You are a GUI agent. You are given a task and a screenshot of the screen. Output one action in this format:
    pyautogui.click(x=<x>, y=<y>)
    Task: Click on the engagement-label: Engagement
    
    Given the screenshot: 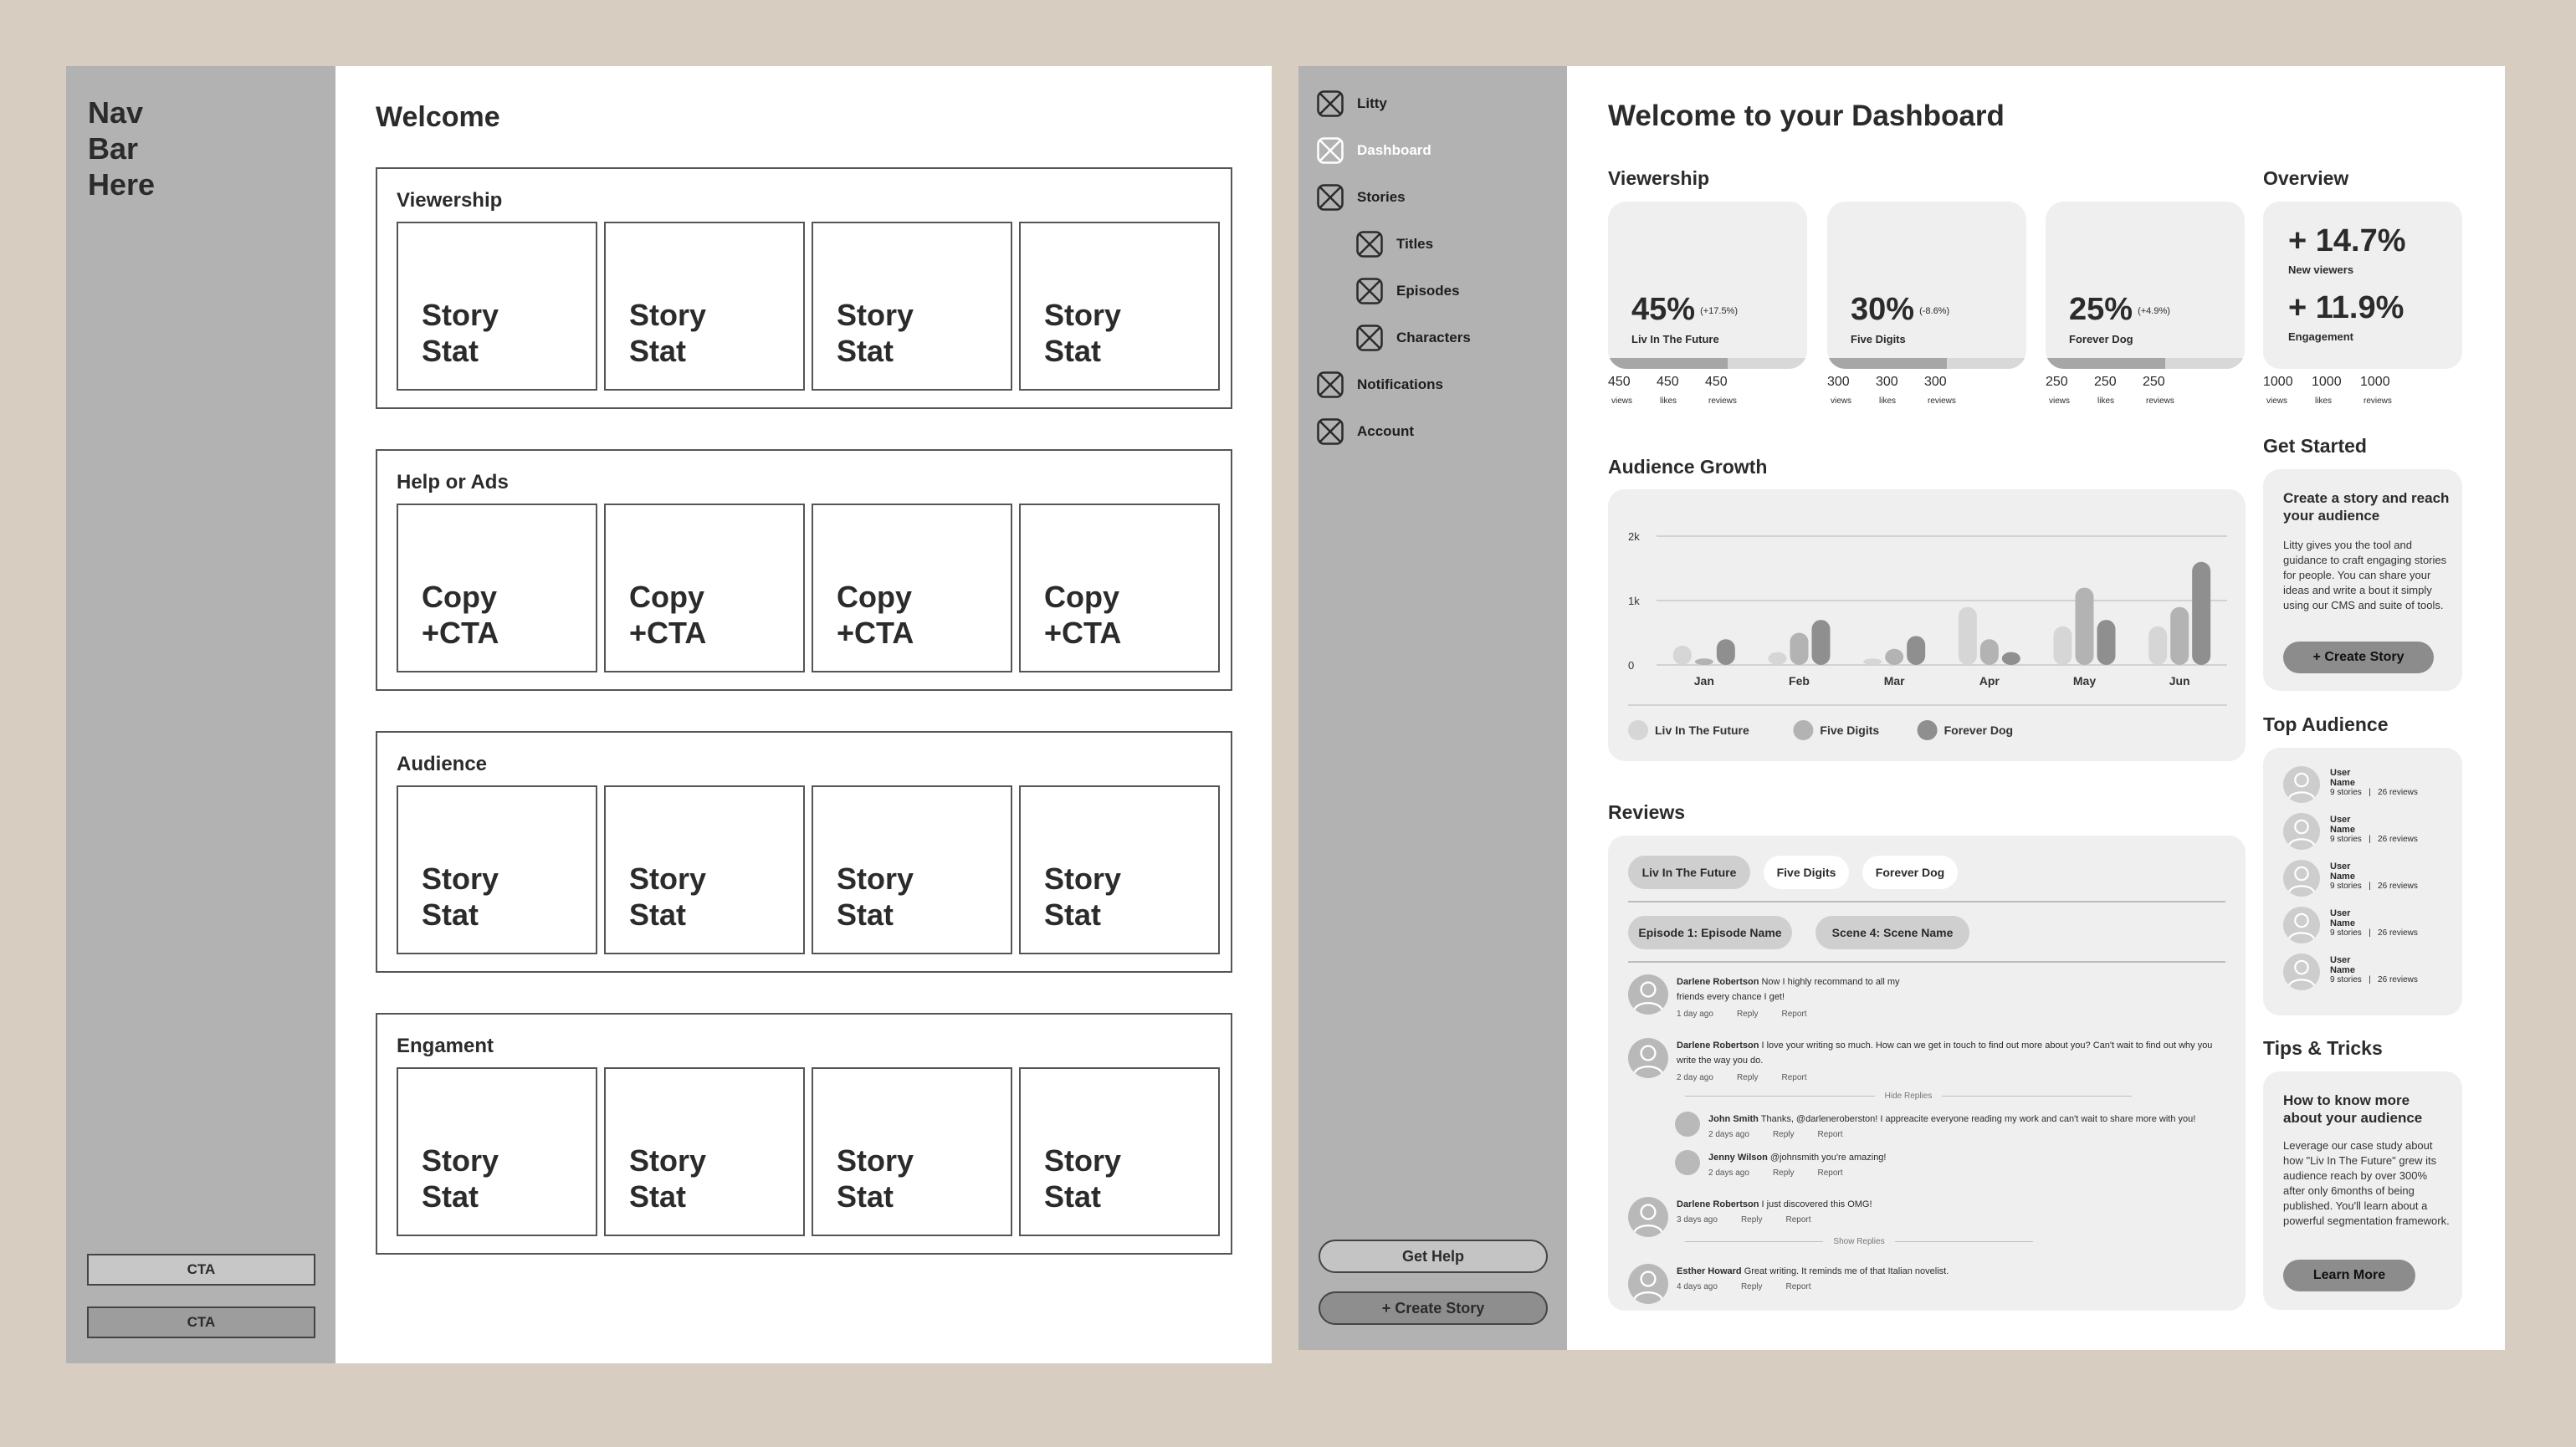 What is the action you would take?
    pyautogui.click(x=2321, y=336)
    